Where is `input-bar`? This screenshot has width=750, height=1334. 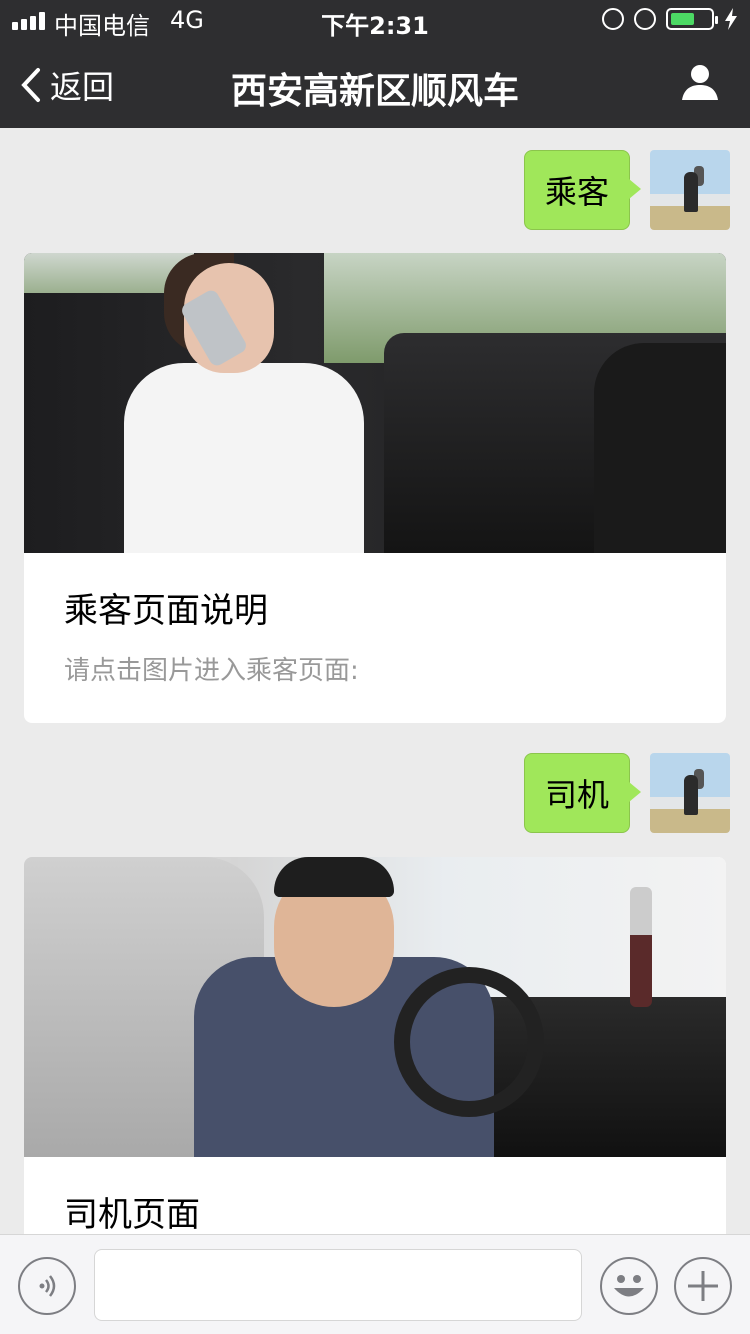 input-bar is located at coordinates (375, 1284).